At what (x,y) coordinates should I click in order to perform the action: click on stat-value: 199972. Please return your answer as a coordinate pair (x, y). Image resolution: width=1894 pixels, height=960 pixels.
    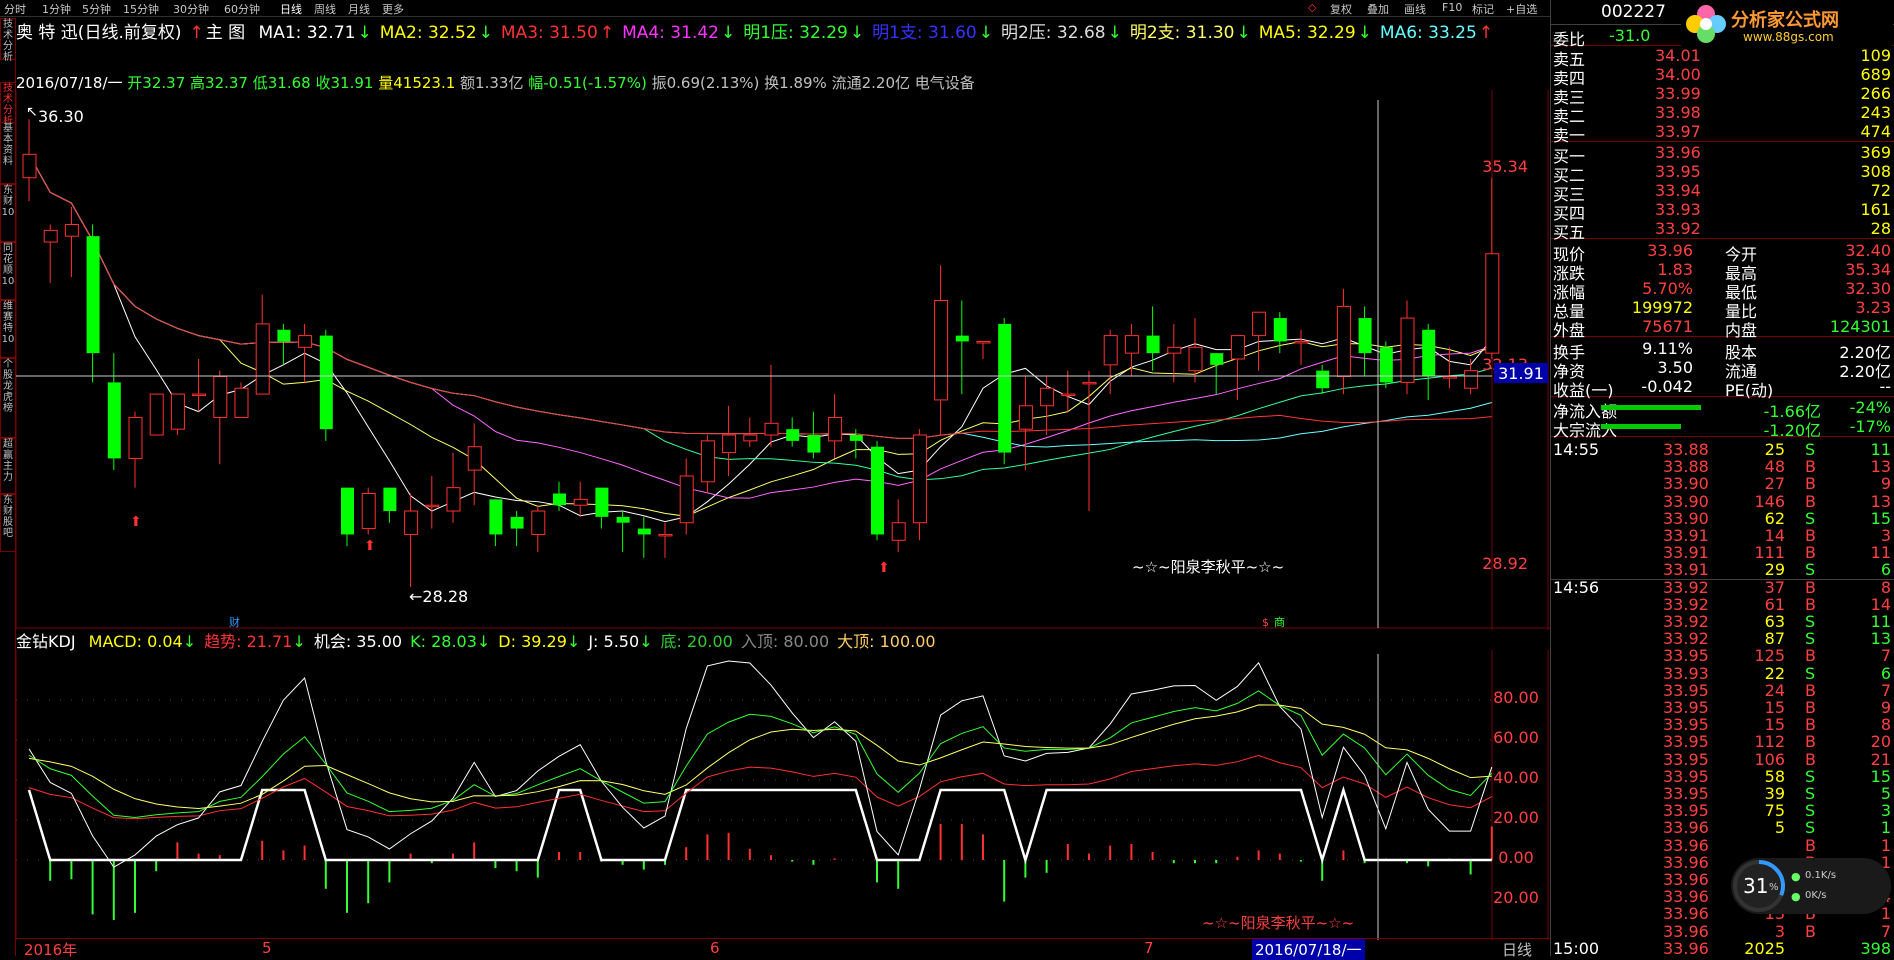
    Looking at the image, I should click on (1662, 307).